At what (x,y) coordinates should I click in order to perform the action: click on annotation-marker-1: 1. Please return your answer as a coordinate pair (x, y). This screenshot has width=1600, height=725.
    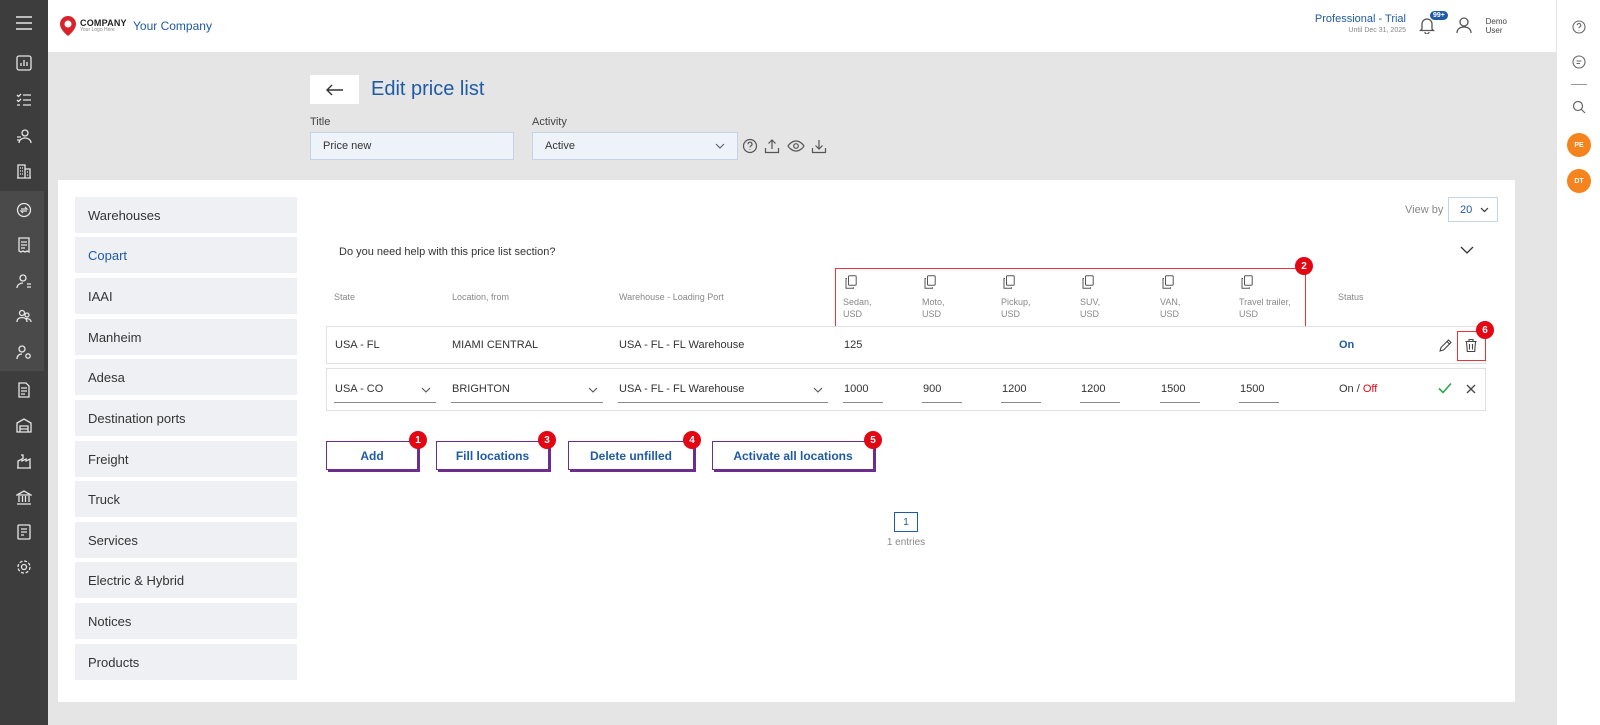
    Looking at the image, I should click on (418, 440).